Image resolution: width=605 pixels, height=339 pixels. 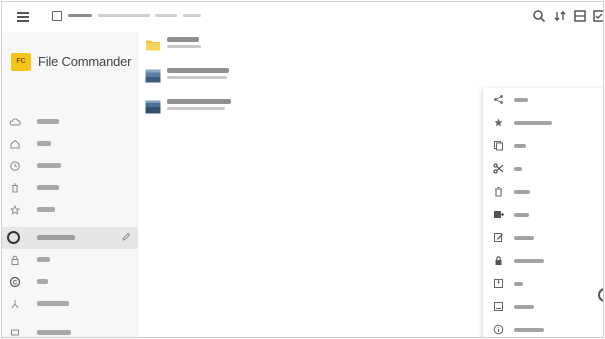 I want to click on convert-icon: C, so click(x=15, y=282).